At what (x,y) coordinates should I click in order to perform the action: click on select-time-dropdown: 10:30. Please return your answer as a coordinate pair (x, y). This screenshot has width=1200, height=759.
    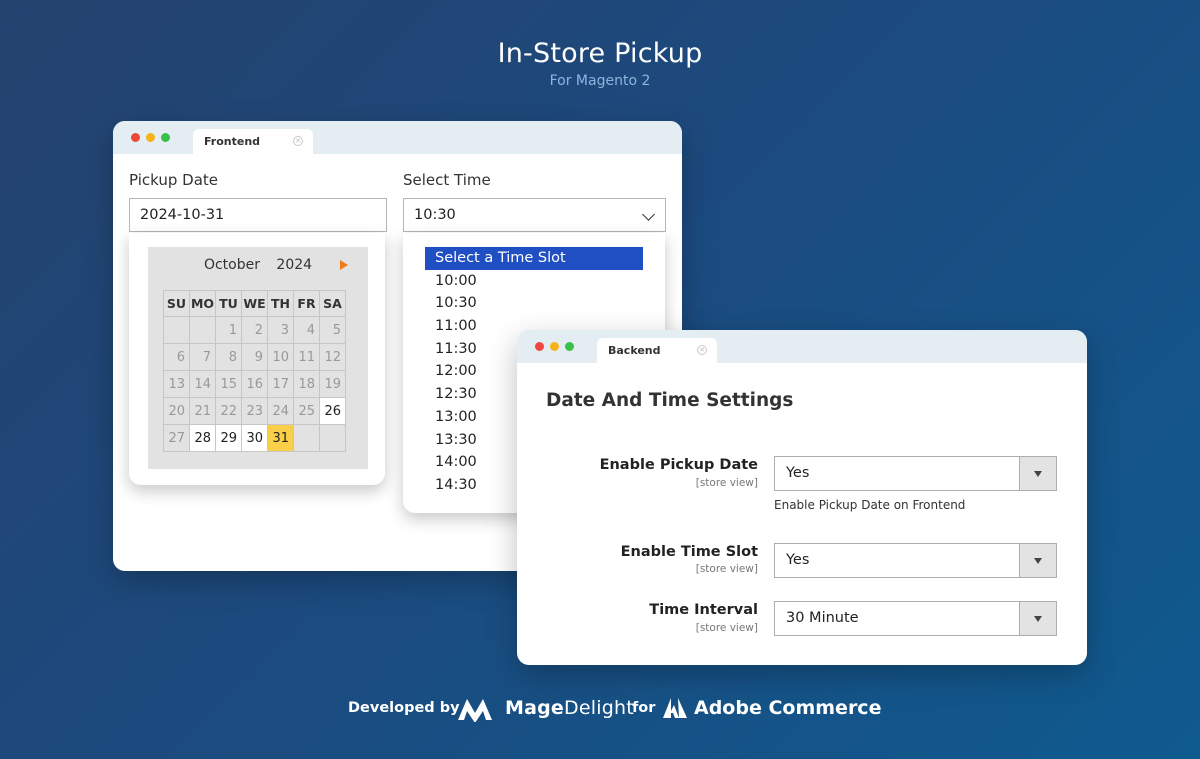
    Looking at the image, I should click on (534, 215).